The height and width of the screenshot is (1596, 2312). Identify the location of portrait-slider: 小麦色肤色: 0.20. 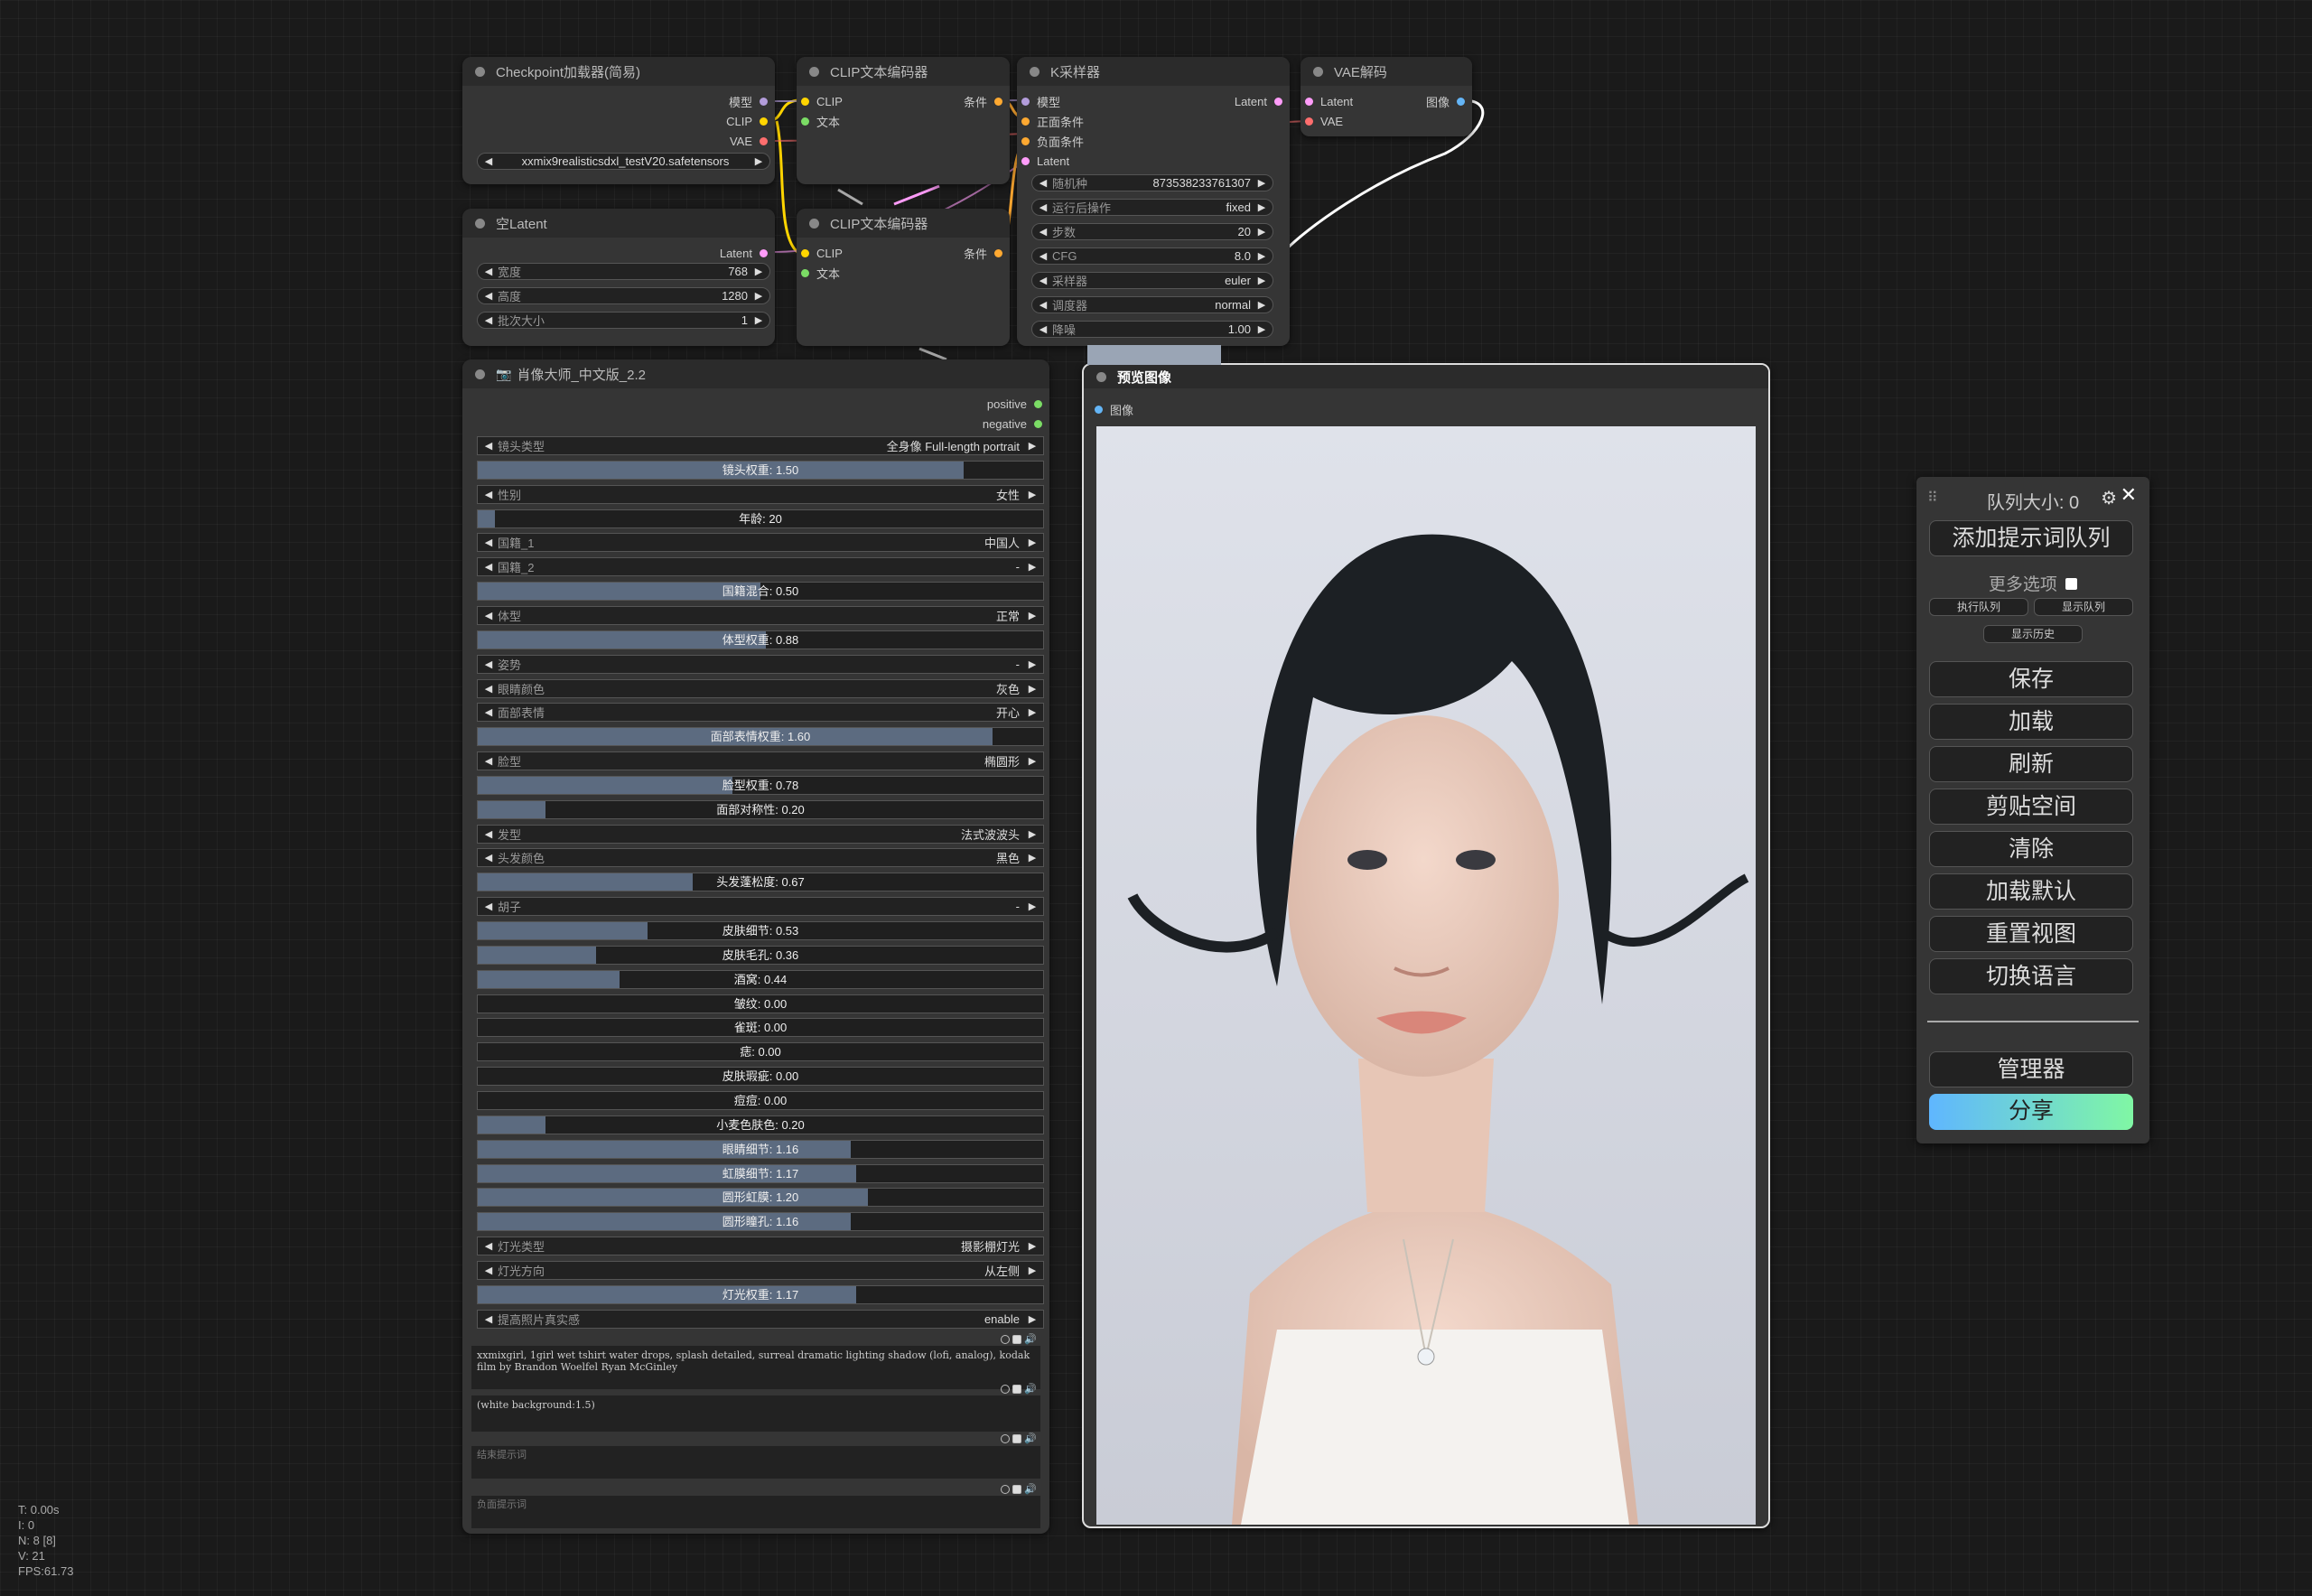
(761, 1124).